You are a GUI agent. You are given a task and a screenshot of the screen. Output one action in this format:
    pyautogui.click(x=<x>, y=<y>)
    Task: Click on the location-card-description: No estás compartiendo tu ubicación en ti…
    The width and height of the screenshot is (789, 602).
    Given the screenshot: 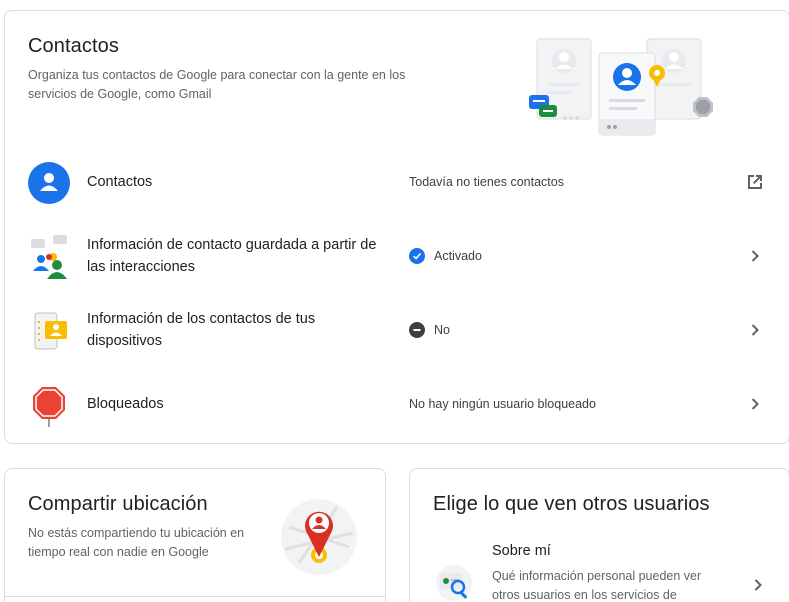 What is the action you would take?
    pyautogui.click(x=136, y=542)
    